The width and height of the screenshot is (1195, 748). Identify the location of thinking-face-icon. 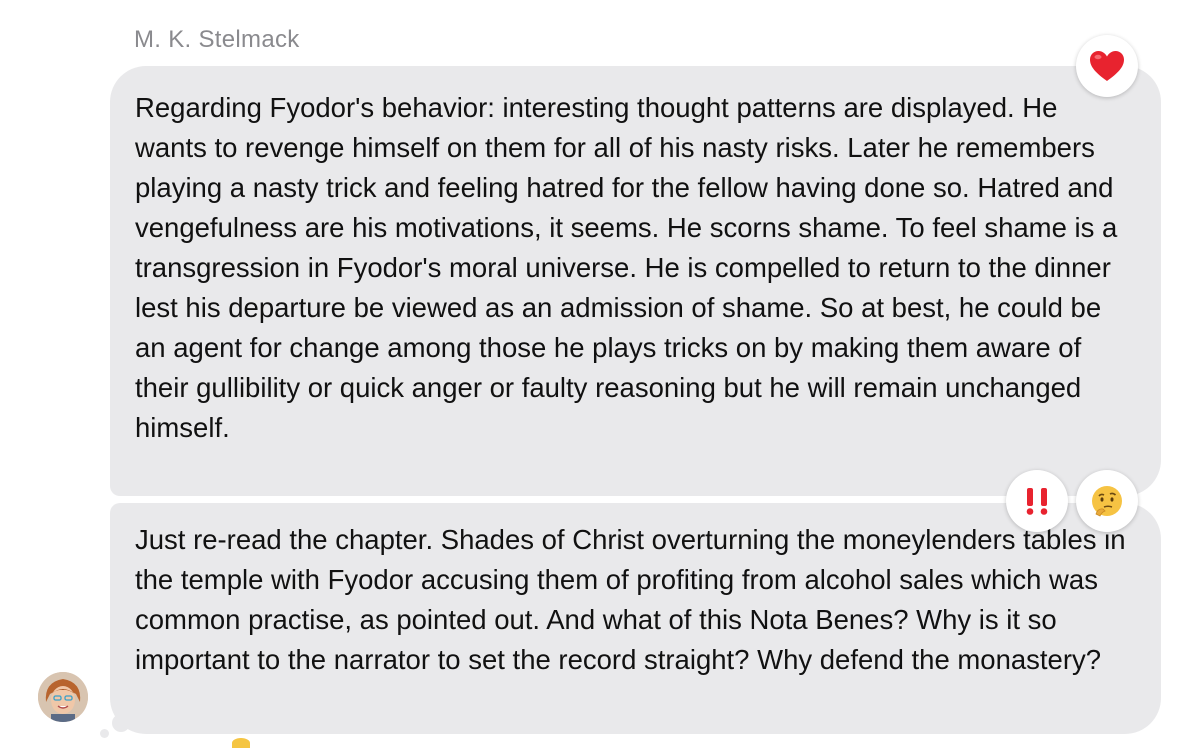
(1107, 501).